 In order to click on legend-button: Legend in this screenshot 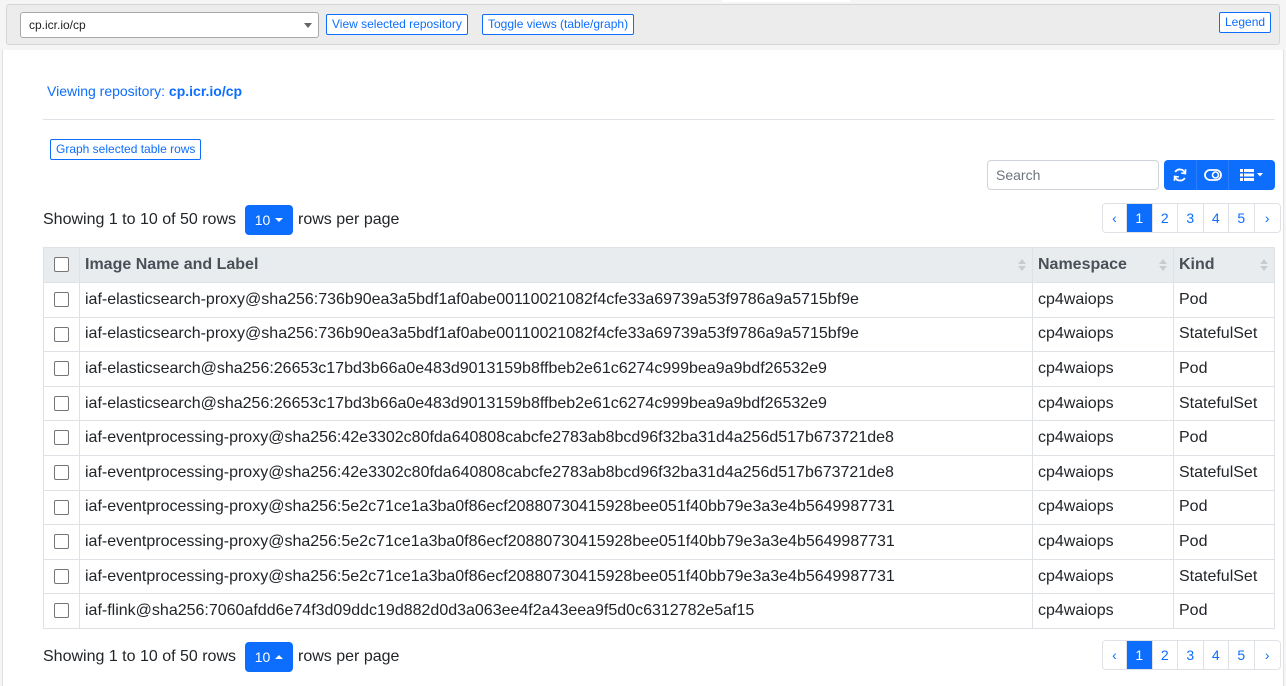, I will do `click(1245, 22)`.